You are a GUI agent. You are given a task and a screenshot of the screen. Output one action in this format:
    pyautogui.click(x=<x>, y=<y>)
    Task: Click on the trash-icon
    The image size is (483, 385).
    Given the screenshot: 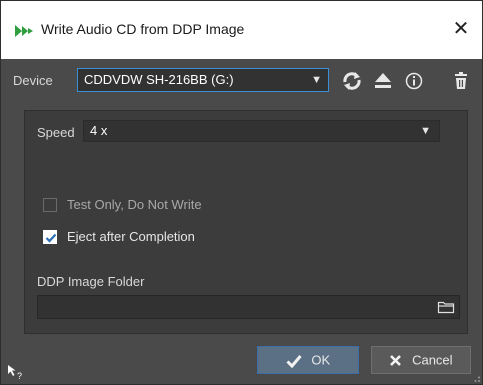 What is the action you would take?
    pyautogui.click(x=461, y=81)
    